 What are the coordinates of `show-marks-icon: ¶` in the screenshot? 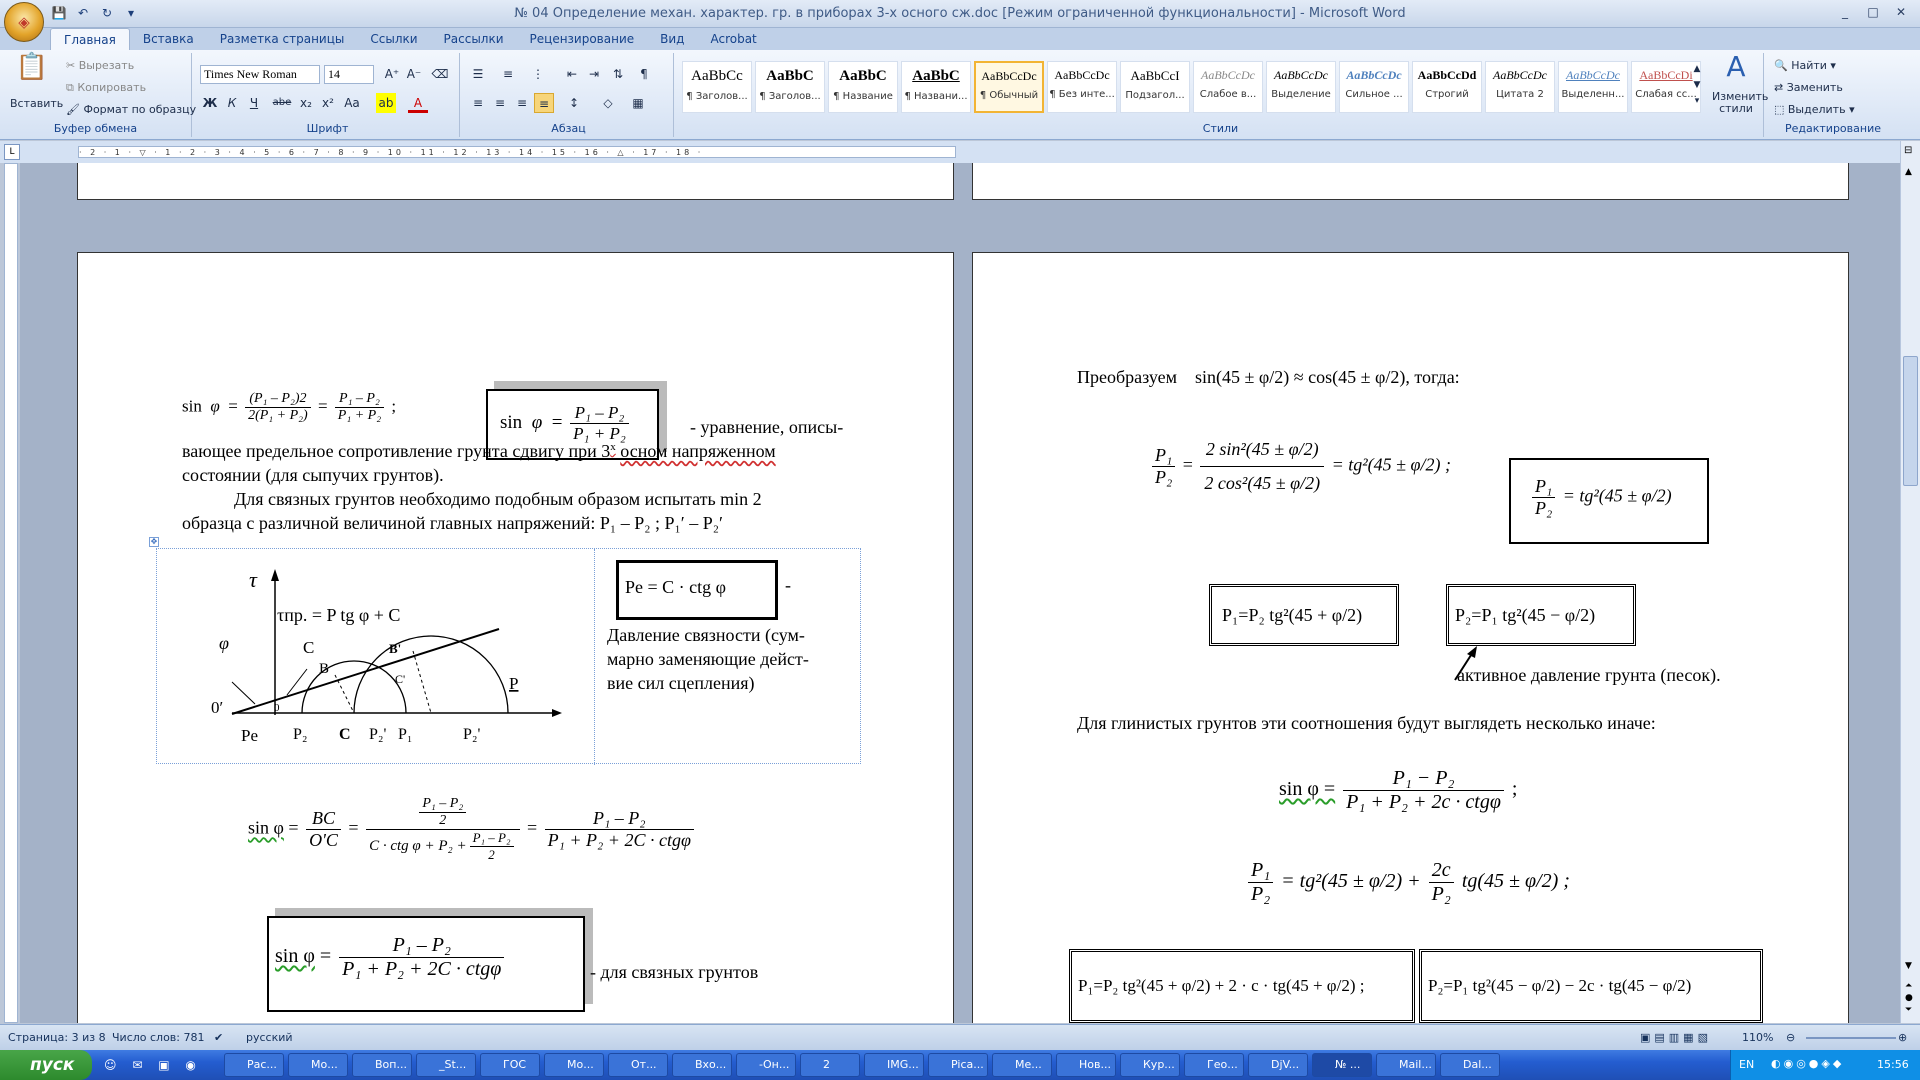 It's located at (644, 74).